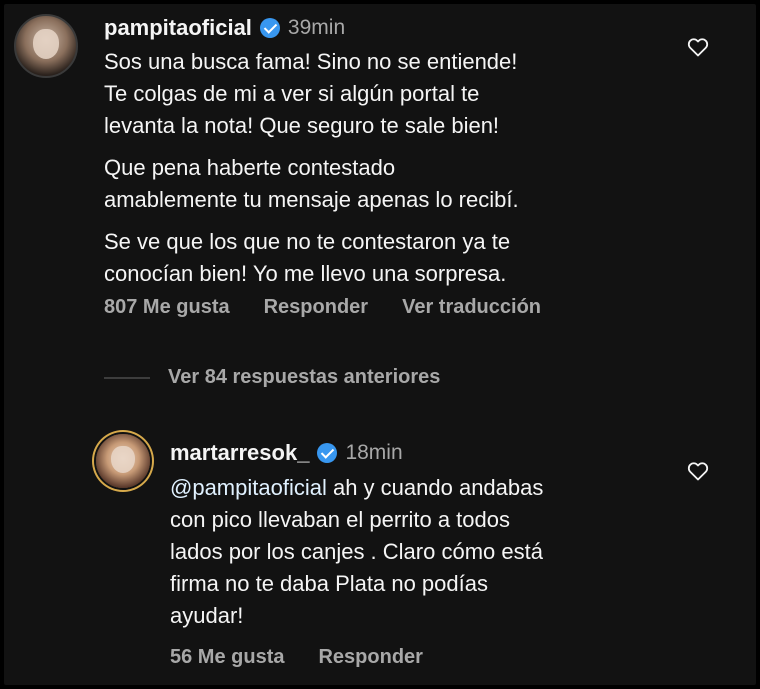 The width and height of the screenshot is (760, 689). I want to click on view-previous-replies-label: Ver 84 respuestas anteriores, so click(304, 377).